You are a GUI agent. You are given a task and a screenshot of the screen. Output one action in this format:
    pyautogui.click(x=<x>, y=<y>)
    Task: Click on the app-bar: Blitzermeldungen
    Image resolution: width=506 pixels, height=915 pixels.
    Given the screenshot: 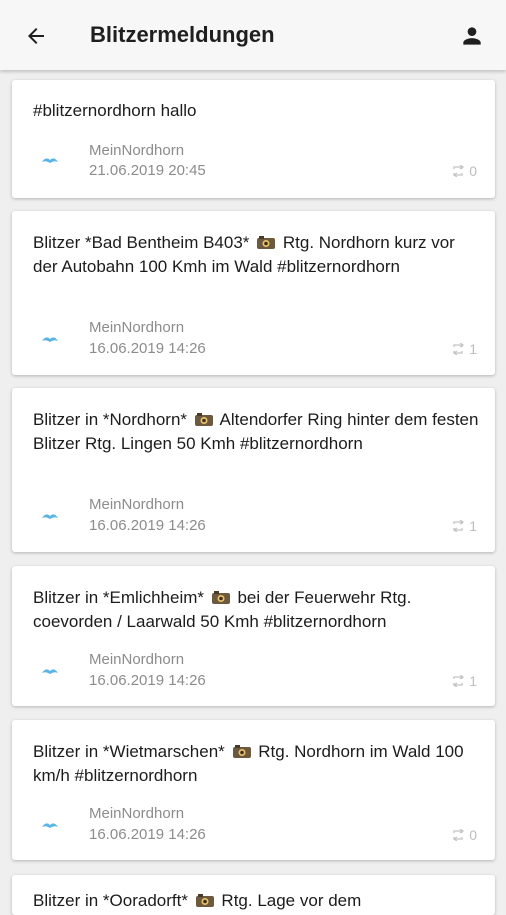 What is the action you would take?
    pyautogui.click(x=253, y=35)
    